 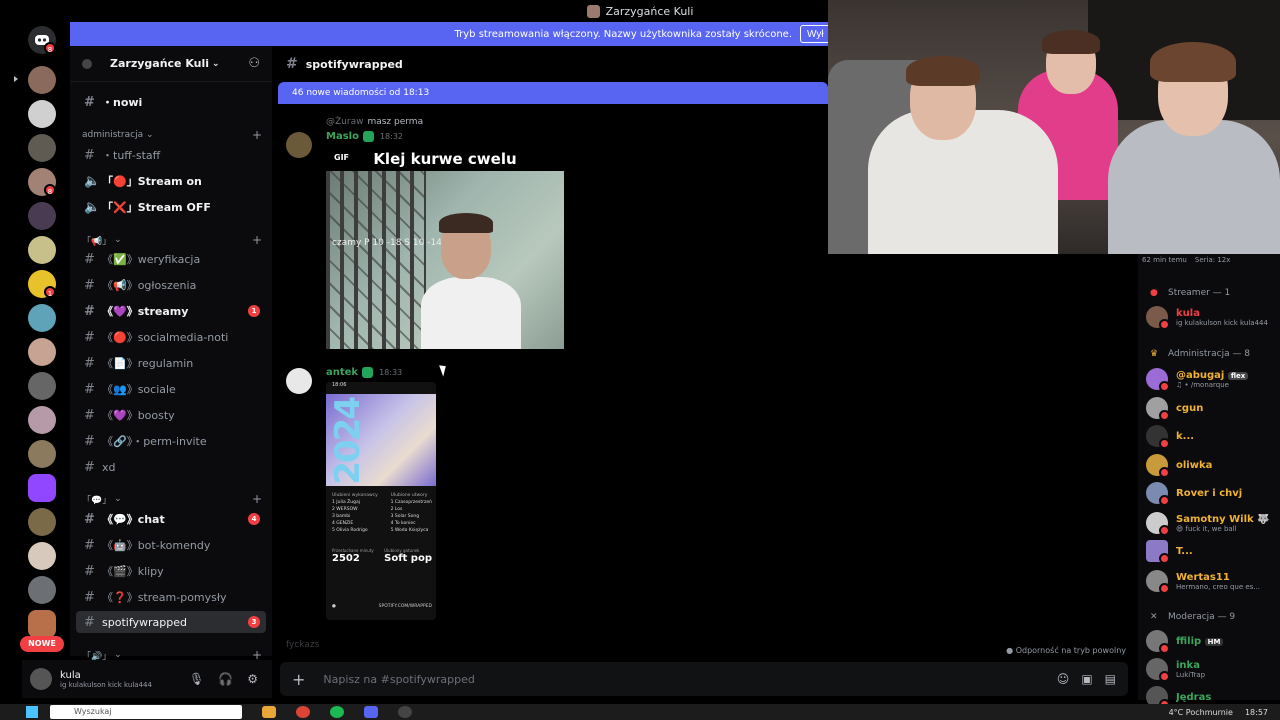 What do you see at coordinates (553, 93) in the screenshot?
I see `new-messages-bar: 46 nowe wiadomości od 18:13` at bounding box center [553, 93].